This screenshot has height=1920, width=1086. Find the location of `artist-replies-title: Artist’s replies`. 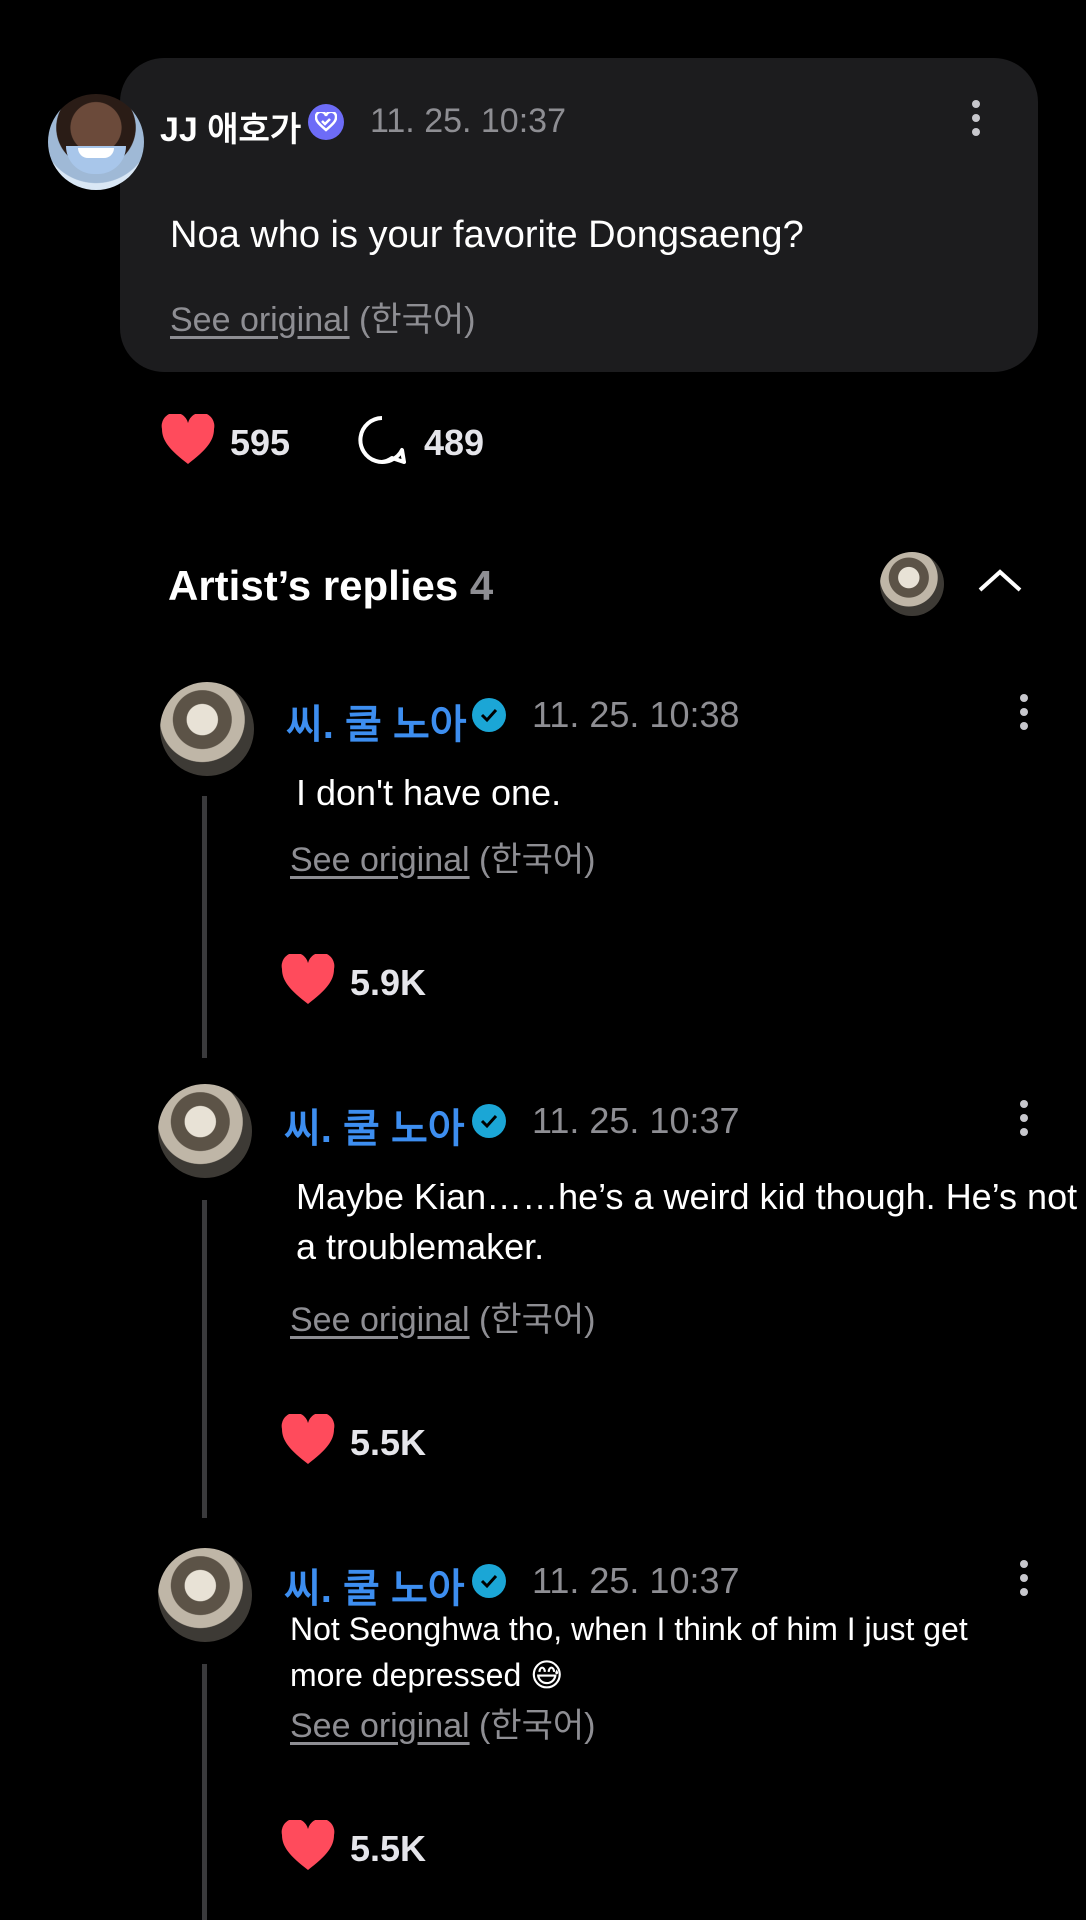

artist-replies-title: Artist’s replies is located at coordinates (313, 585).